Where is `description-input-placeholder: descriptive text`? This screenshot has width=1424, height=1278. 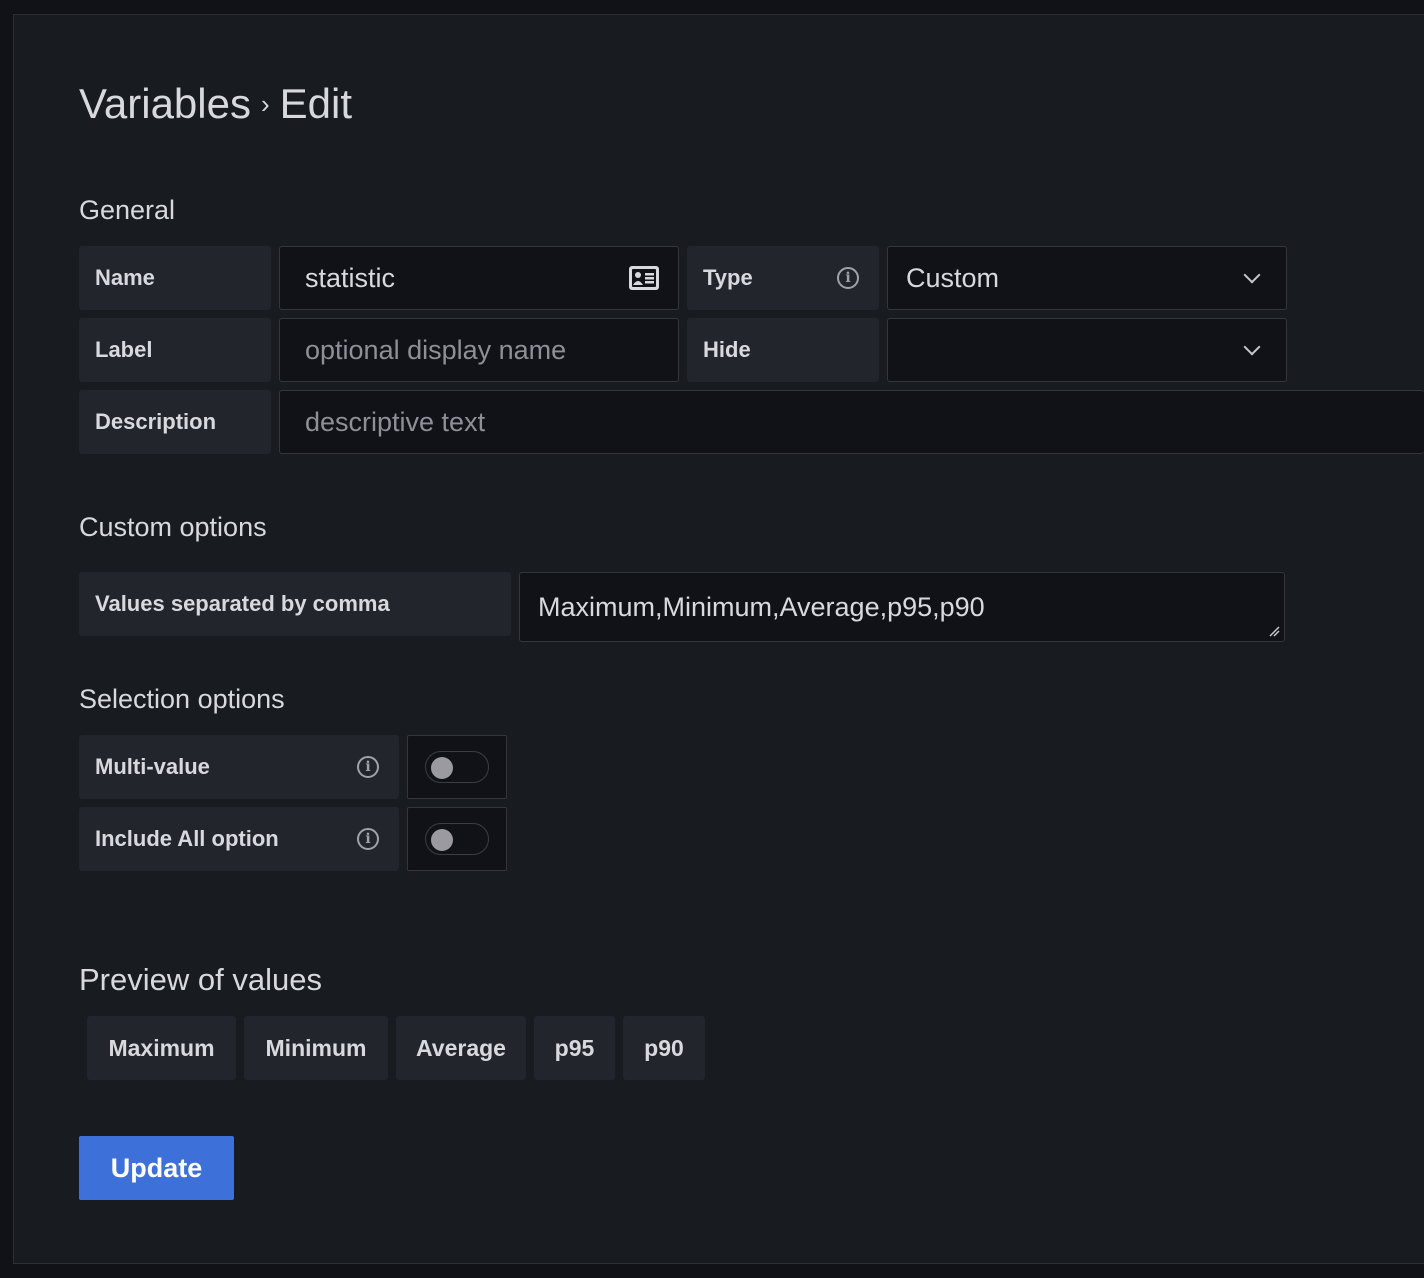 description-input-placeholder: descriptive text is located at coordinates (395, 421).